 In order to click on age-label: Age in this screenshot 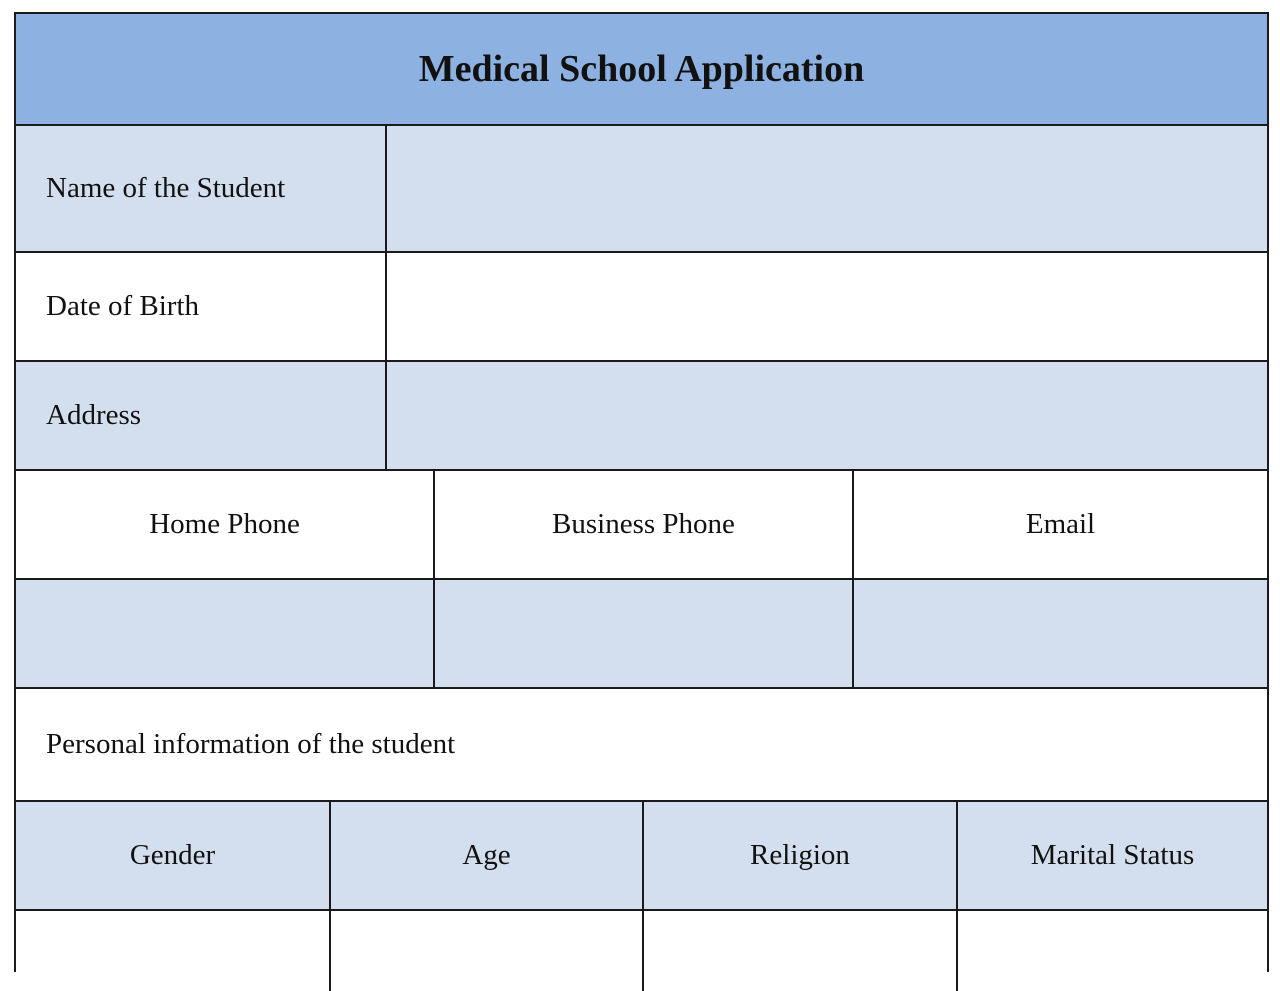, I will do `click(486, 855)`.